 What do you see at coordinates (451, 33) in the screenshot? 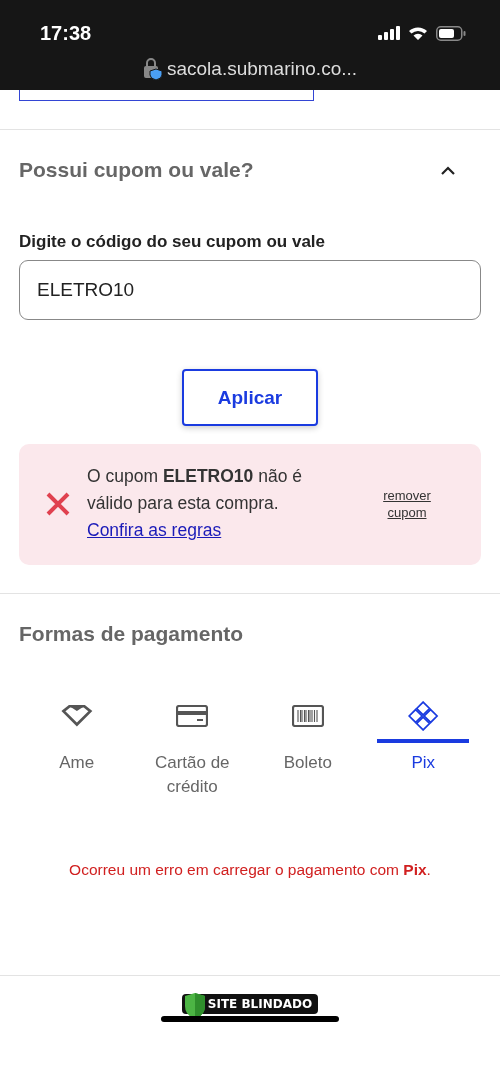
I see `battery-icon` at bounding box center [451, 33].